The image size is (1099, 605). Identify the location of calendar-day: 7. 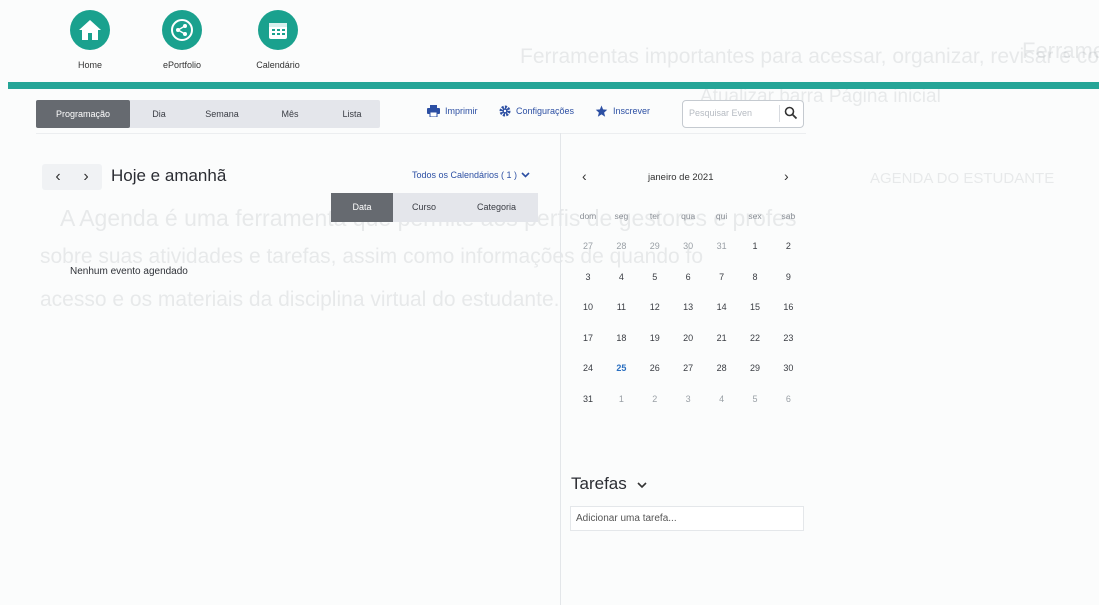
(722, 277).